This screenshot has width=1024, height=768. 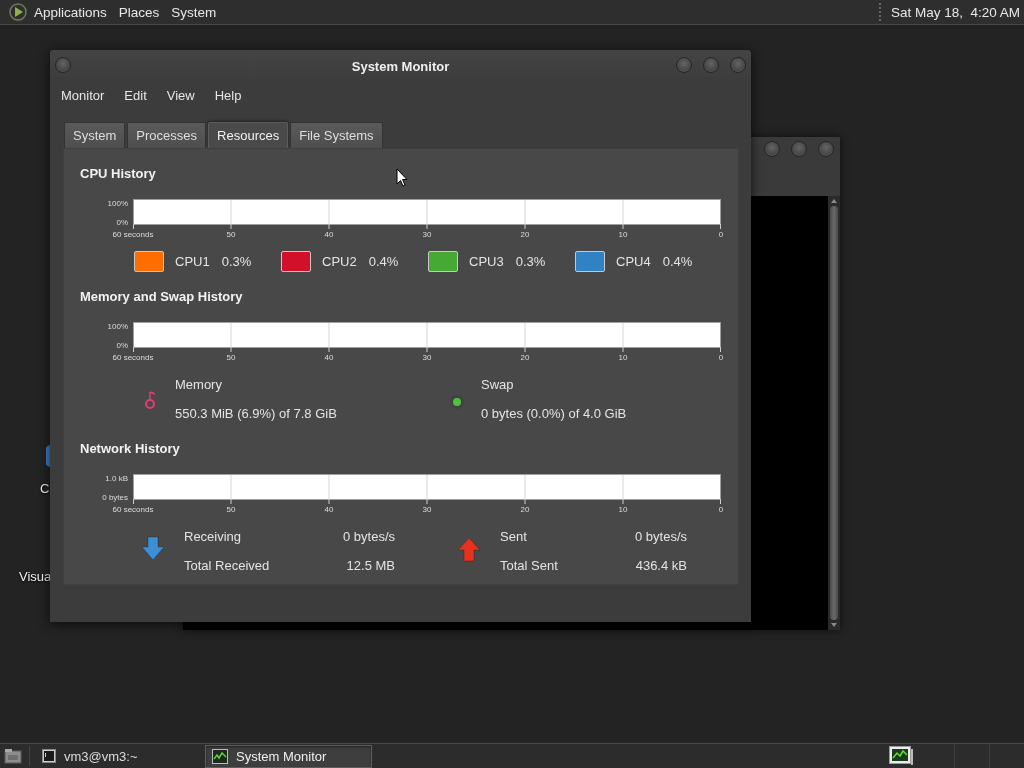 What do you see at coordinates (167, 135) in the screenshot?
I see `tab: Processes` at bounding box center [167, 135].